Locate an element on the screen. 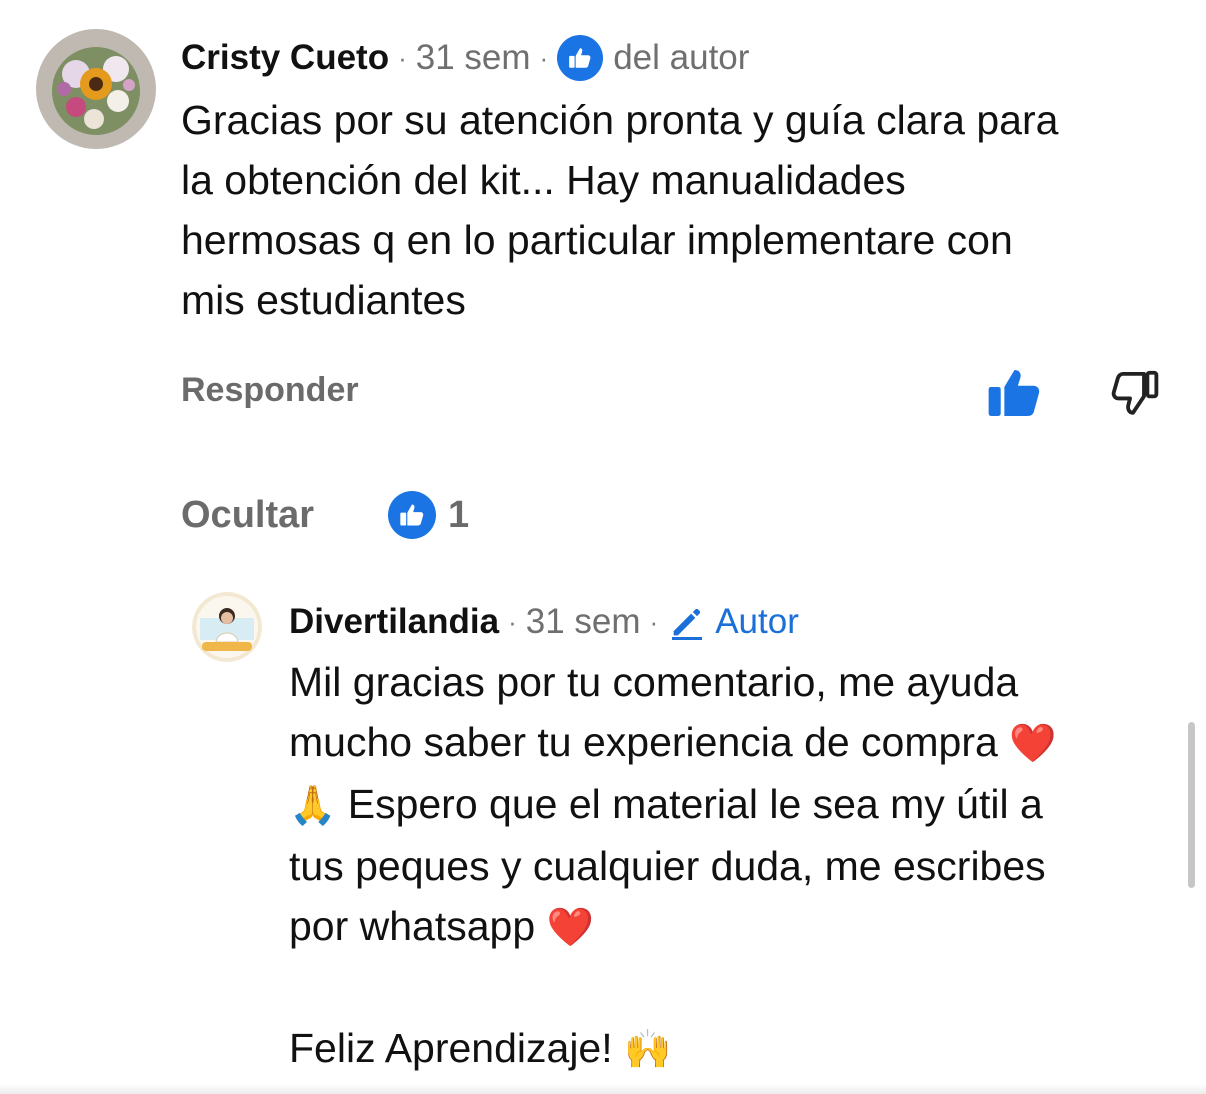  reply-line-text: Espero que el material le sea my útil a is located at coordinates (689, 804).